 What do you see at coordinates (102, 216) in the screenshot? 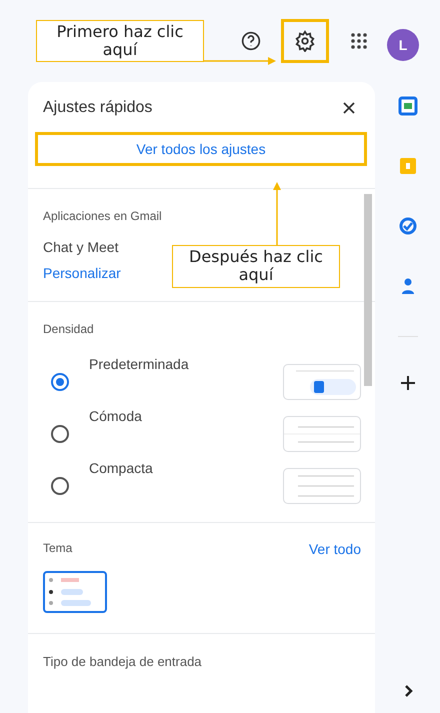
I see `section-heading: Aplicaciones en Gmail` at bounding box center [102, 216].